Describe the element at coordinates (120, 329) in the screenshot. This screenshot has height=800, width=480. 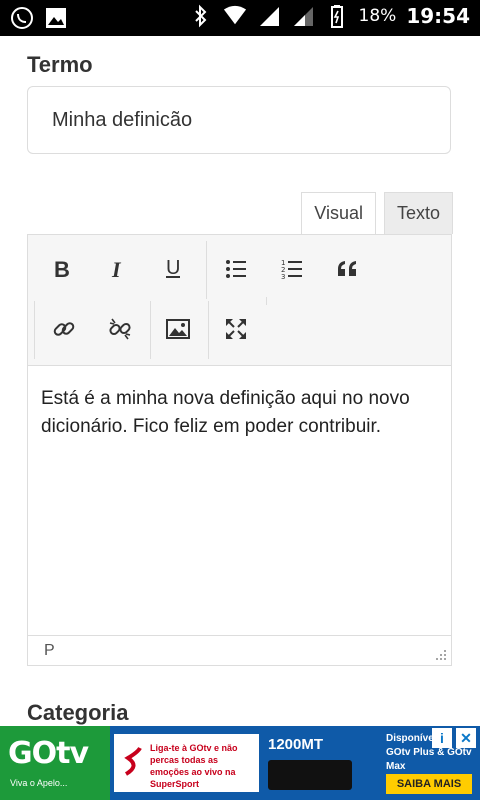
I see `unlink-icon` at that location.